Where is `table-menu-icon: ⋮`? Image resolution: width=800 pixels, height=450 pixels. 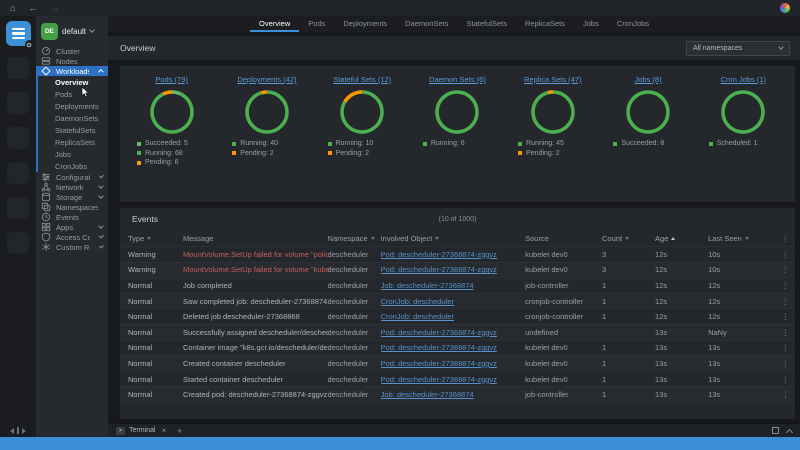 table-menu-icon: ⋮ is located at coordinates (779, 238).